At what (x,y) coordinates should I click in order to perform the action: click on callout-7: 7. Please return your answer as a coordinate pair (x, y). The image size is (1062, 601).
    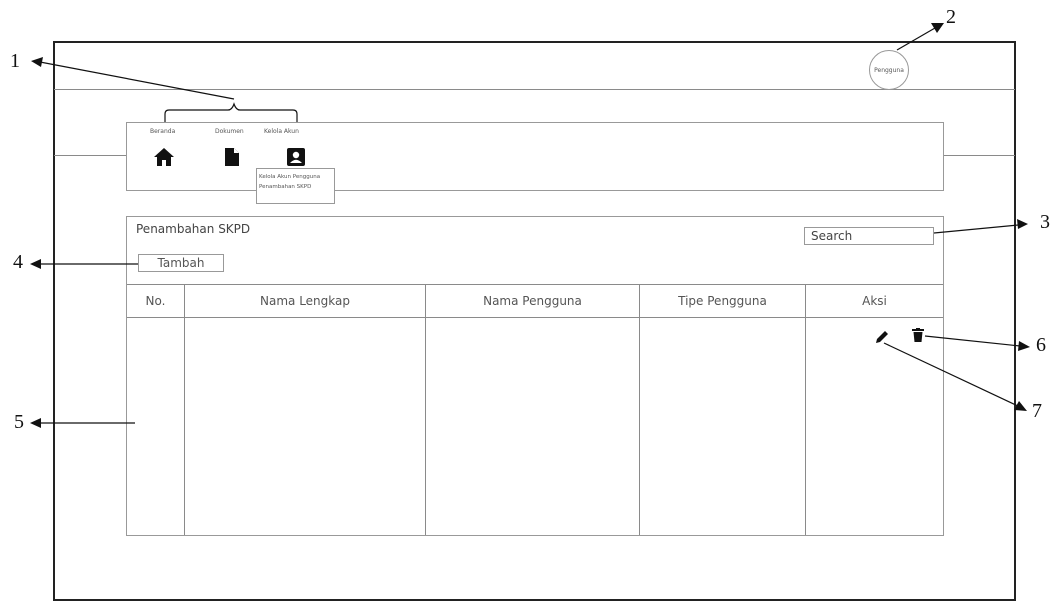
    Looking at the image, I should click on (1037, 411).